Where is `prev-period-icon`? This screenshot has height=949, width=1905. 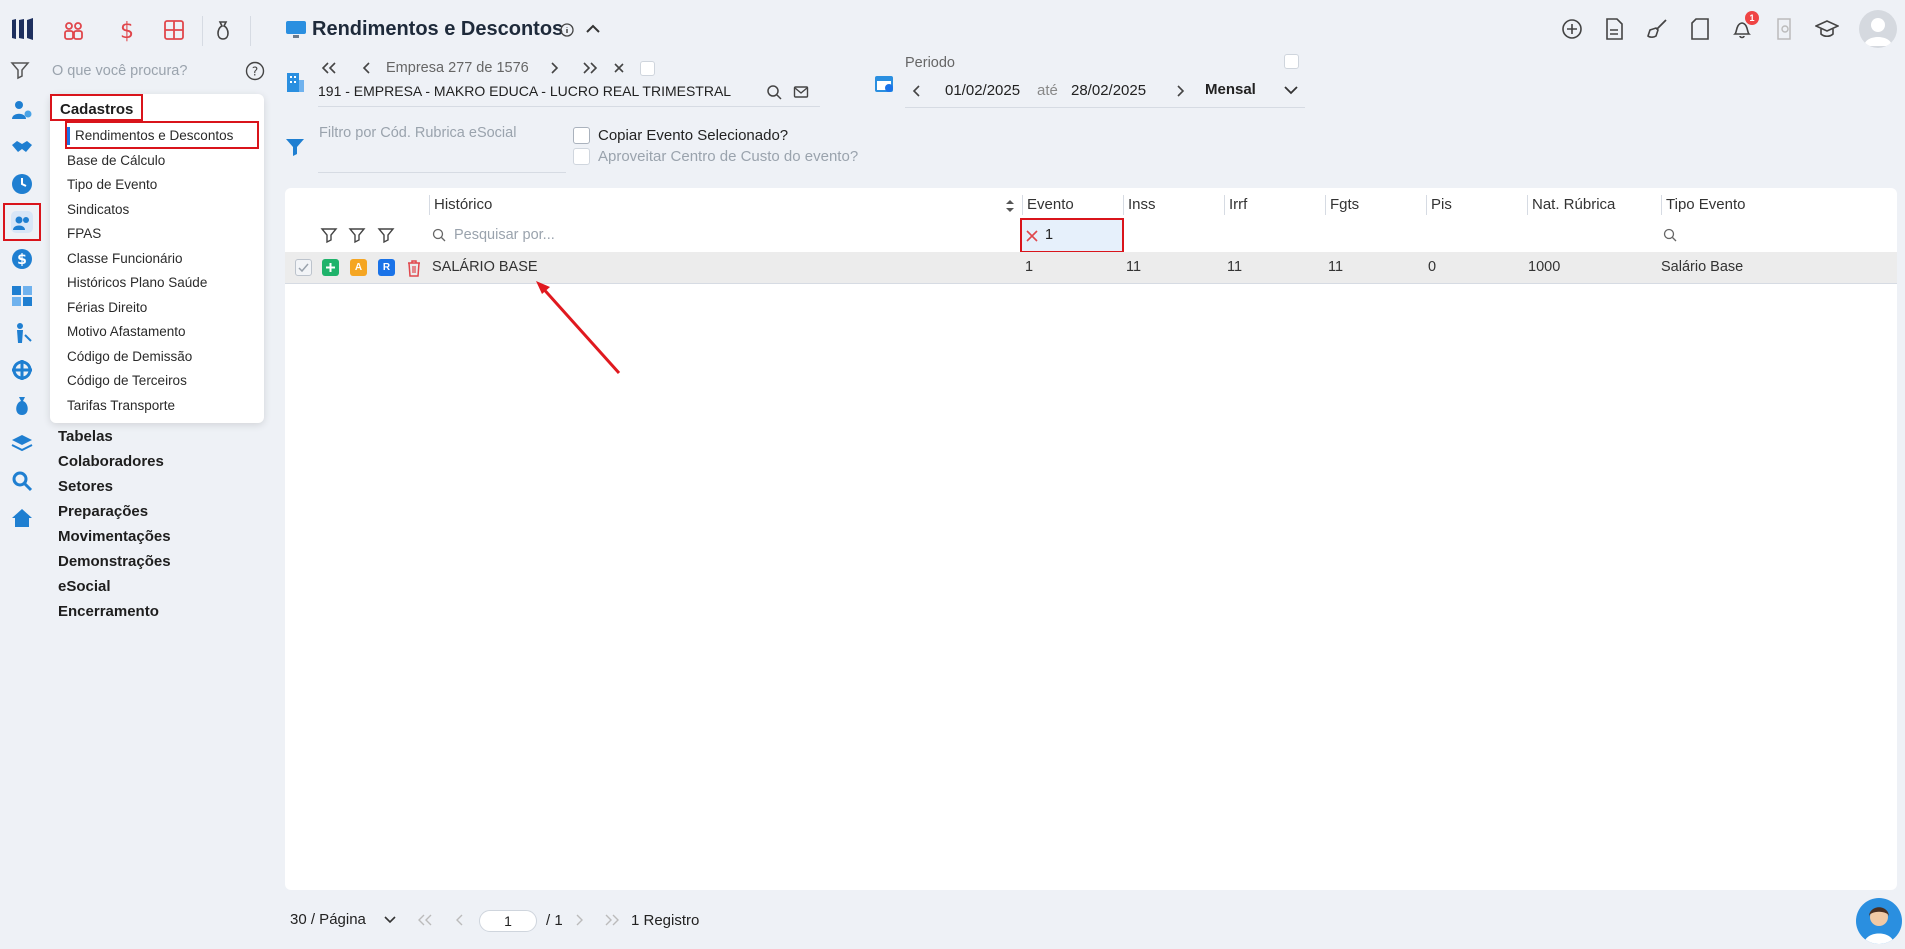
prev-period-icon is located at coordinates (916, 91).